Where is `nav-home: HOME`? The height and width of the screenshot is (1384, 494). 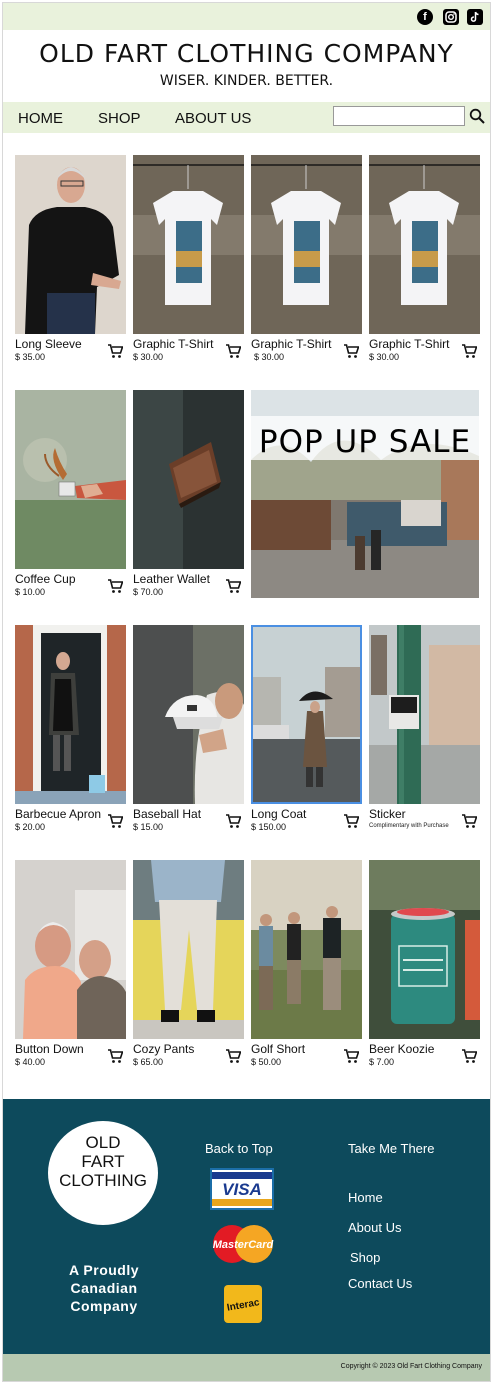
nav-home: HOME is located at coordinates (40, 118).